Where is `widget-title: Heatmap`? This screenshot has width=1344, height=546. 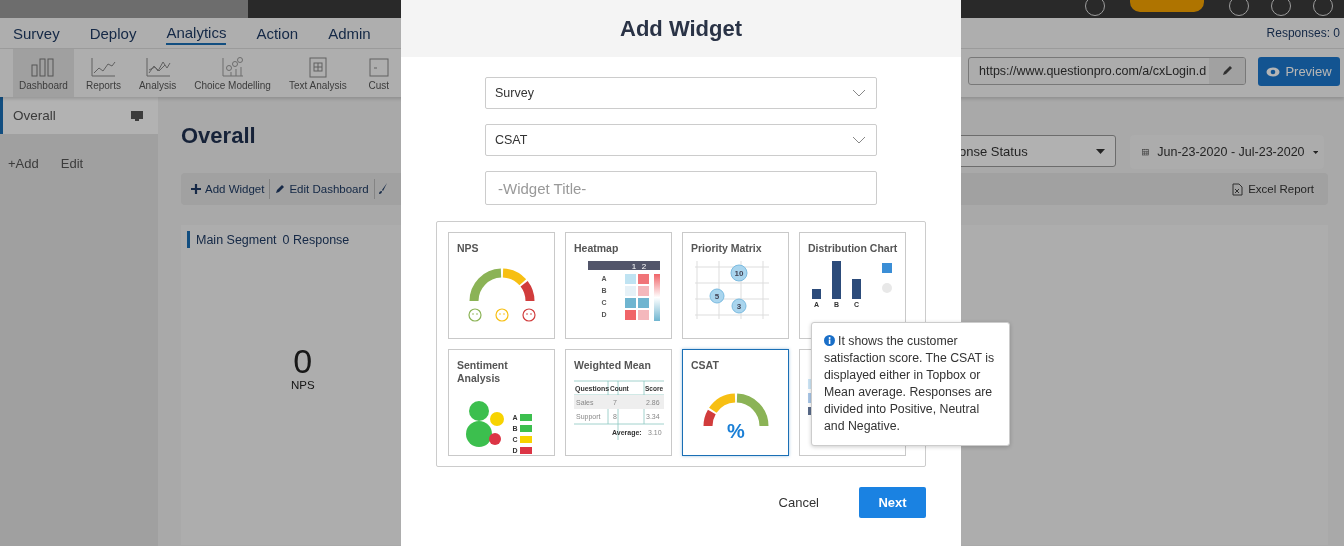
widget-title: Heatmap is located at coordinates (597, 248).